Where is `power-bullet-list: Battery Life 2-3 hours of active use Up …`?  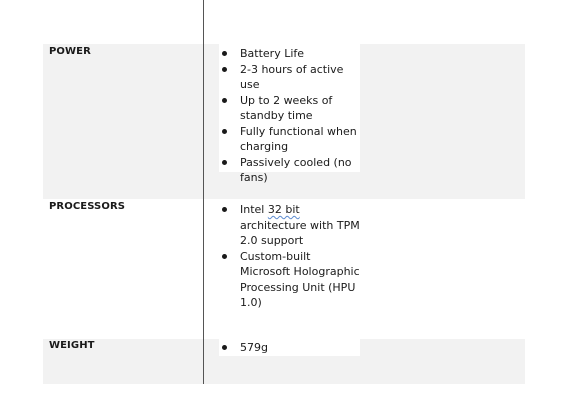
power-bullet-list: Battery Life 2-3 hours of active use Up … is located at coordinates (289, 116).